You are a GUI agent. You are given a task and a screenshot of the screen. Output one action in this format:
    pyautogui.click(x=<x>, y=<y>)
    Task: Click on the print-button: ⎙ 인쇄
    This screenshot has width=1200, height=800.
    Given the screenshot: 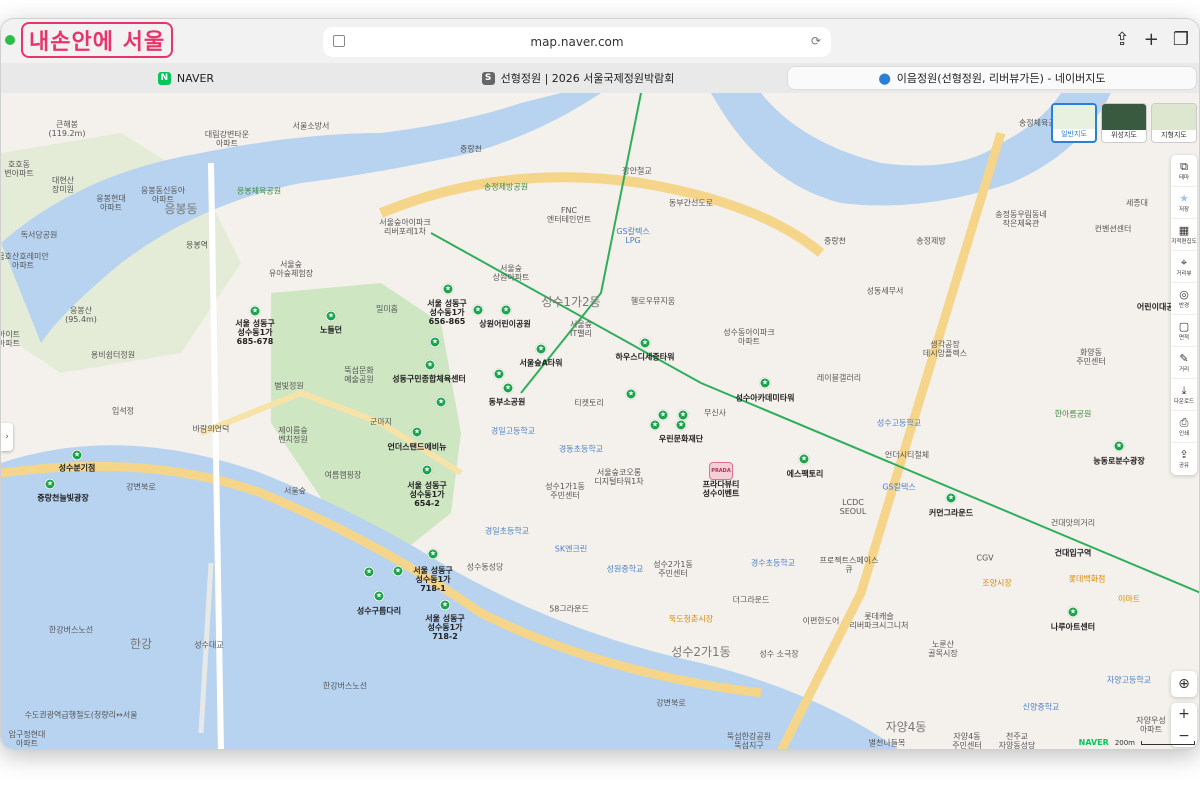 What is the action you would take?
    pyautogui.click(x=1184, y=427)
    